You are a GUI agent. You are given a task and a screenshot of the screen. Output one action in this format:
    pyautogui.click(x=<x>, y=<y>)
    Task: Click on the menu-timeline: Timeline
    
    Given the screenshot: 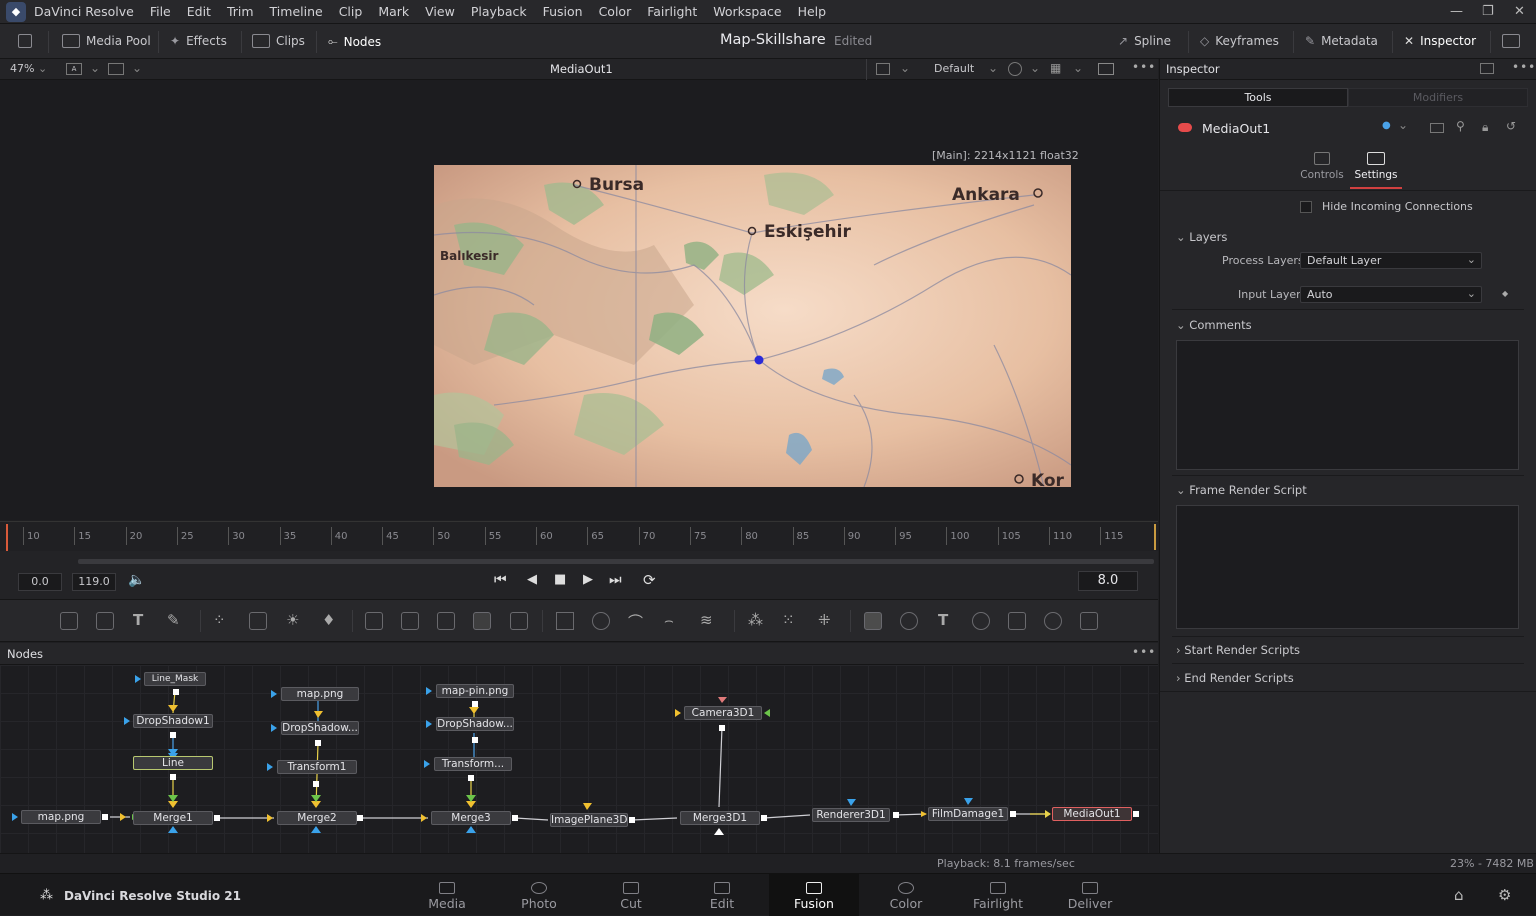 What is the action you would take?
    pyautogui.click(x=296, y=11)
    